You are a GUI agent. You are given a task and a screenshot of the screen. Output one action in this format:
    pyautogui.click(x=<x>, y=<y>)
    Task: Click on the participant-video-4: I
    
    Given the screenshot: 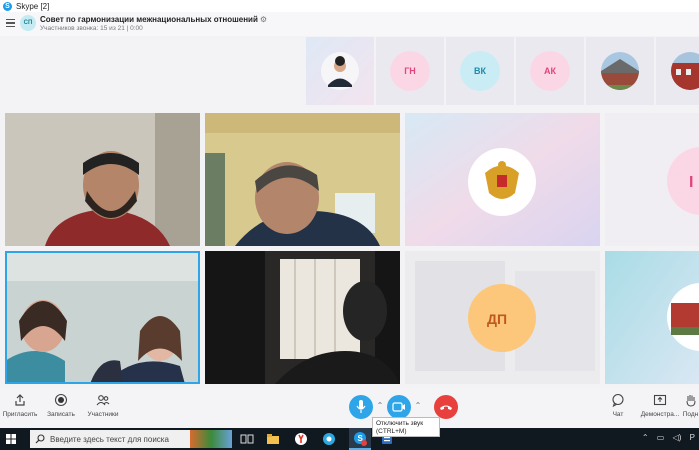 What is the action you would take?
    pyautogui.click(x=652, y=179)
    